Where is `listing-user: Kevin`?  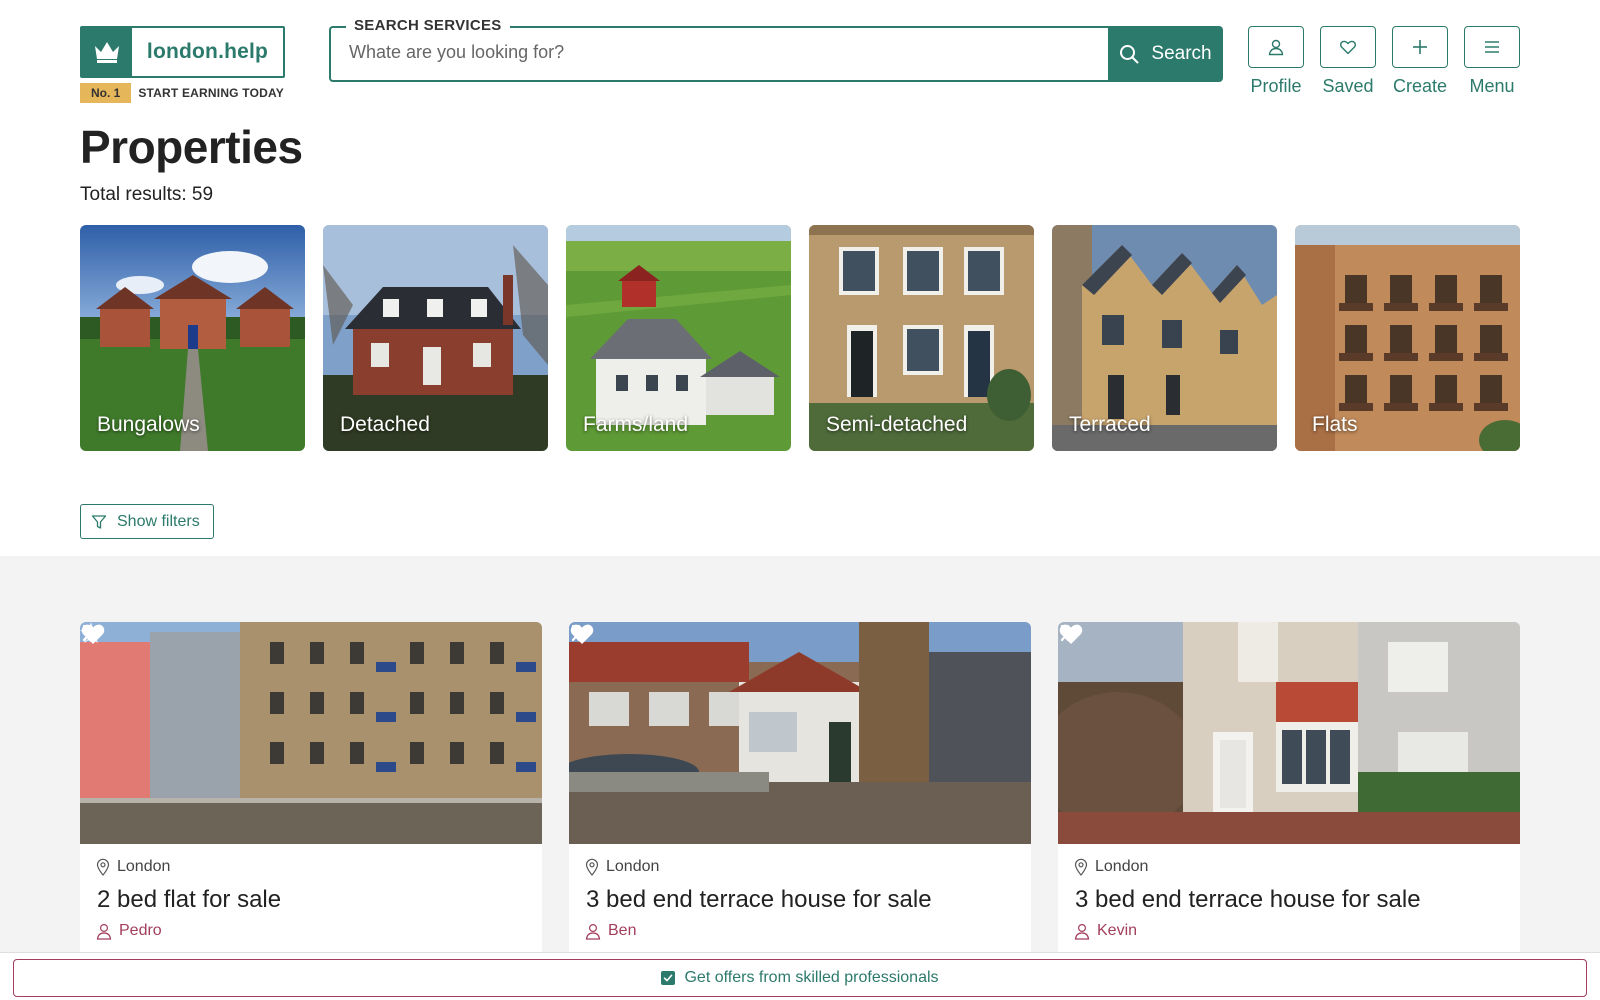 listing-user: Kevin is located at coordinates (1105, 931).